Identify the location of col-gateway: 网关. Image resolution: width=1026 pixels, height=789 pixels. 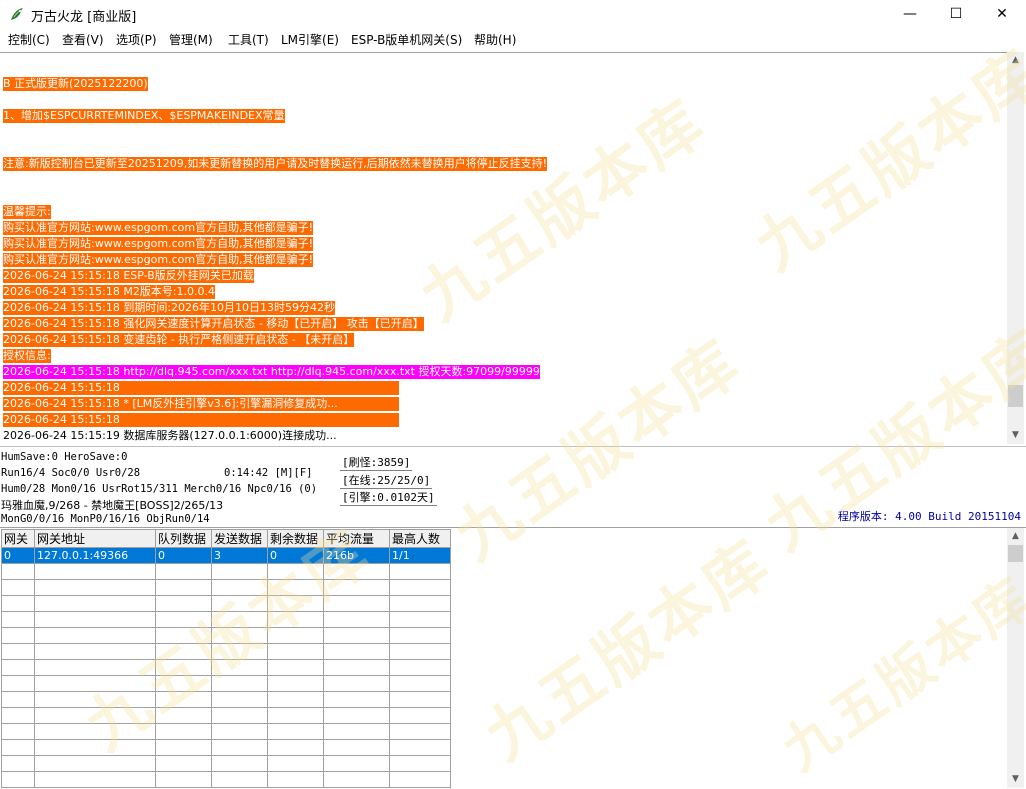
(18, 538).